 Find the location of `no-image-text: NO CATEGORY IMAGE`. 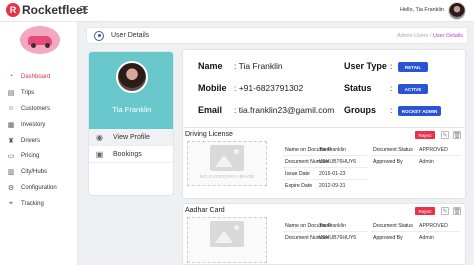

no-image-text: NO CATEGORY IMAGE is located at coordinates (227, 177).